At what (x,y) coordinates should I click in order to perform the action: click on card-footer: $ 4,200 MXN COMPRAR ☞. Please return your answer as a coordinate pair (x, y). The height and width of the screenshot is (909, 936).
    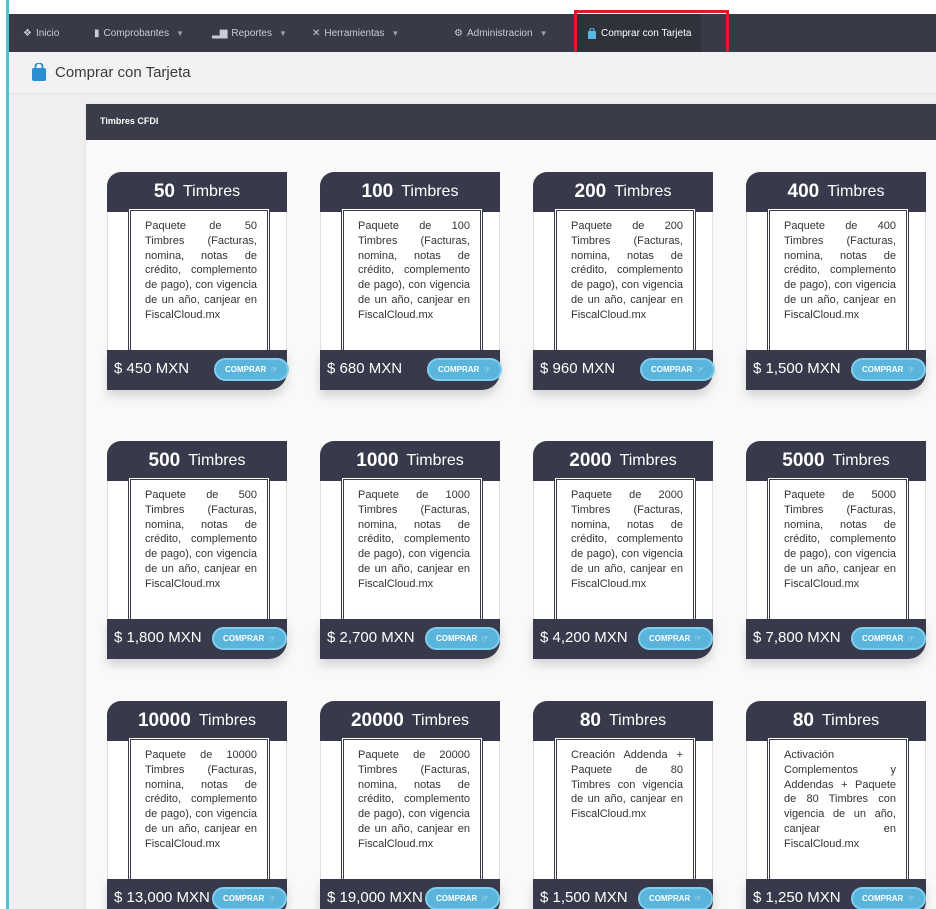
    Looking at the image, I should click on (623, 639).